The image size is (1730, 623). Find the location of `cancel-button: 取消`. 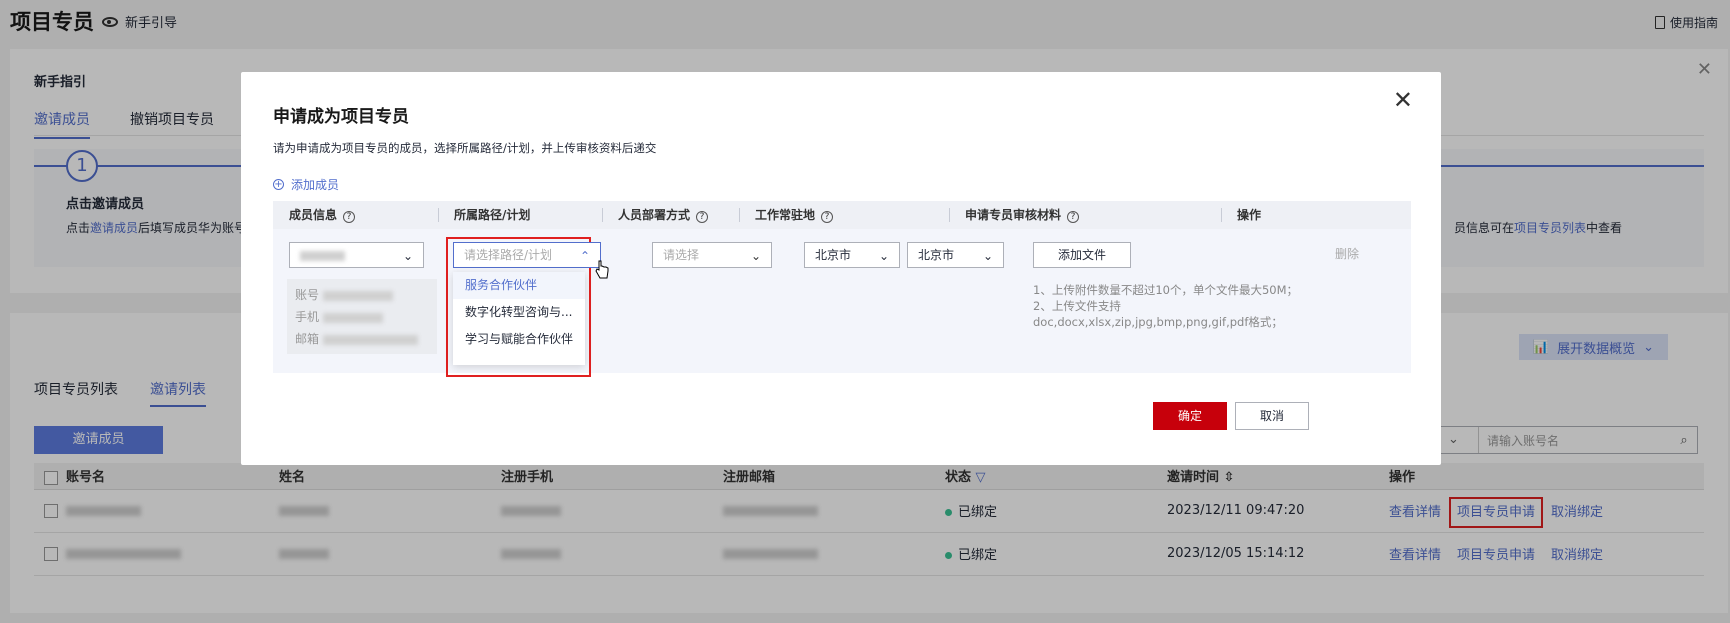

cancel-button: 取消 is located at coordinates (1272, 416).